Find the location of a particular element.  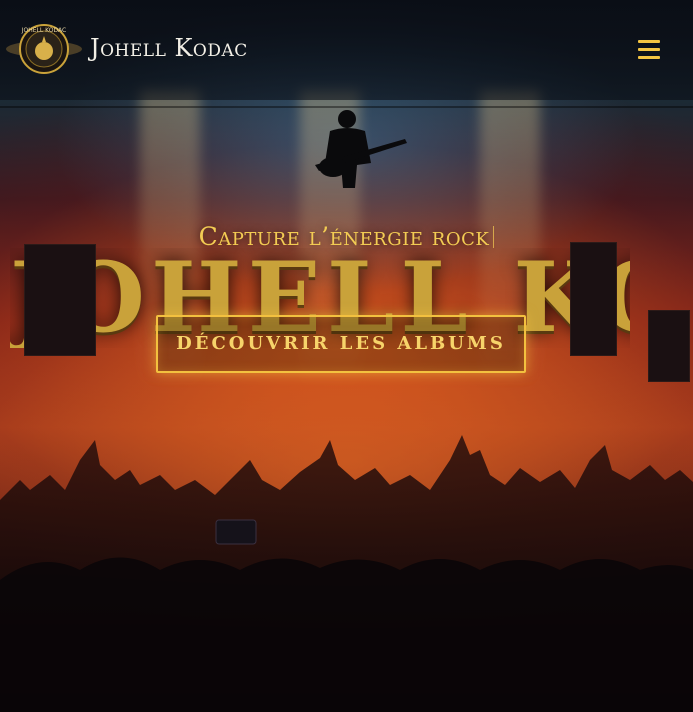

site-header: JOHELL KODAC Johell Kodac is located at coordinates (346, 50).